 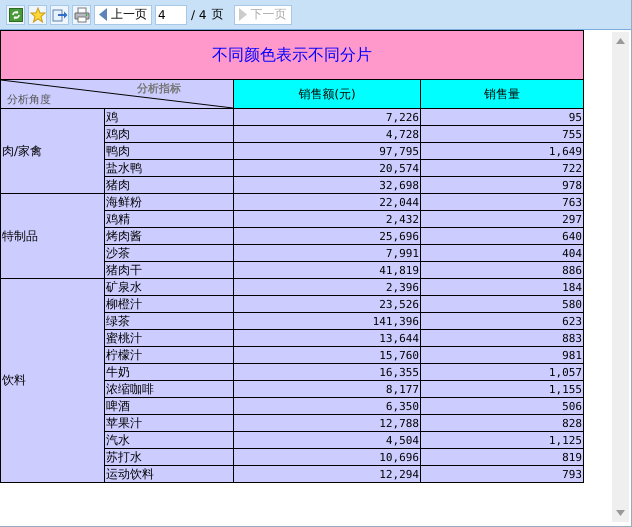 I want to click on left-triangle-icon, so click(x=103, y=14).